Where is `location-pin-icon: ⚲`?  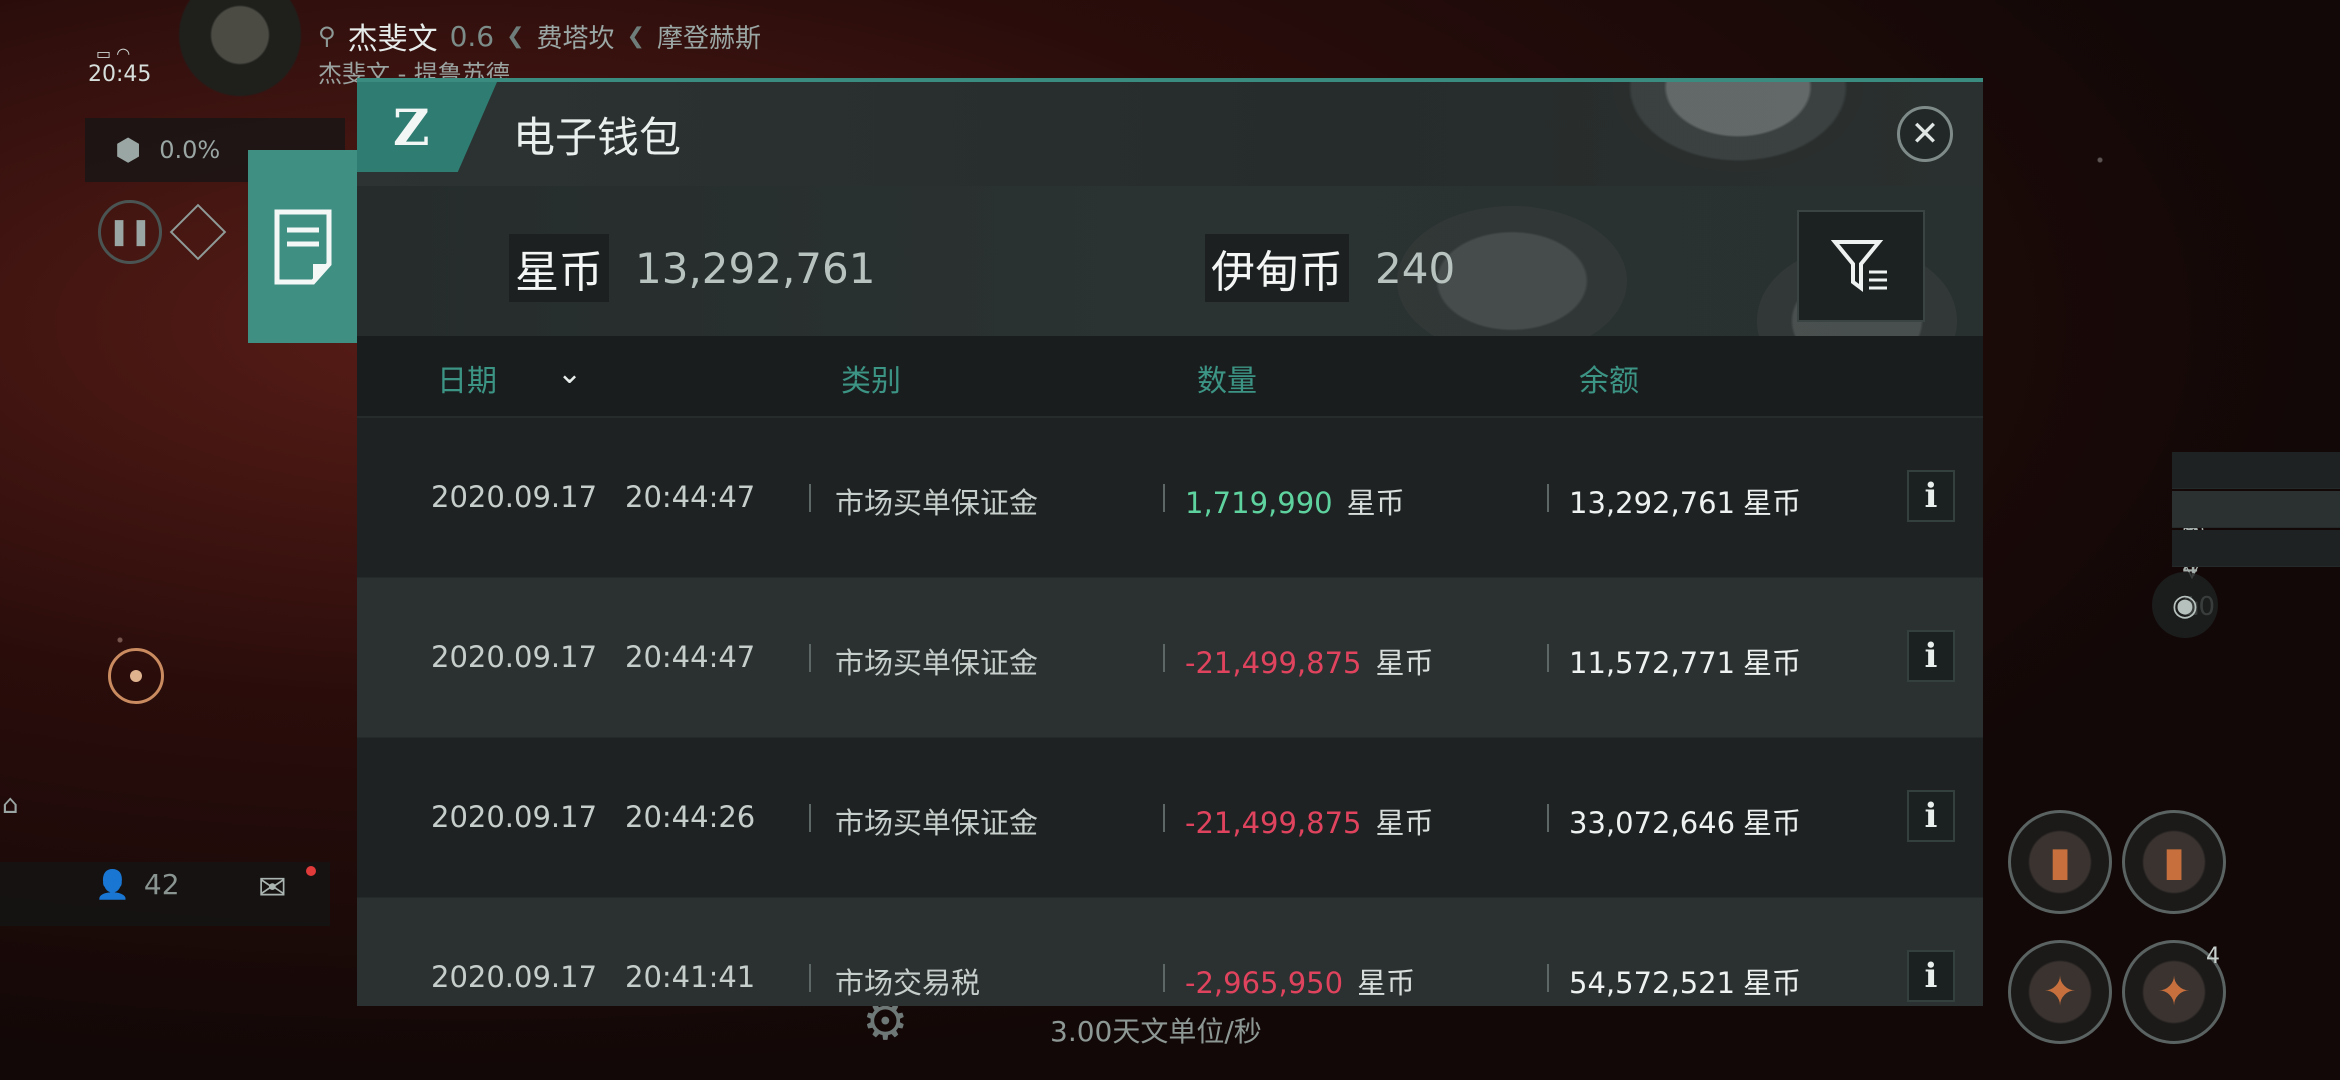 location-pin-icon: ⚲ is located at coordinates (327, 36).